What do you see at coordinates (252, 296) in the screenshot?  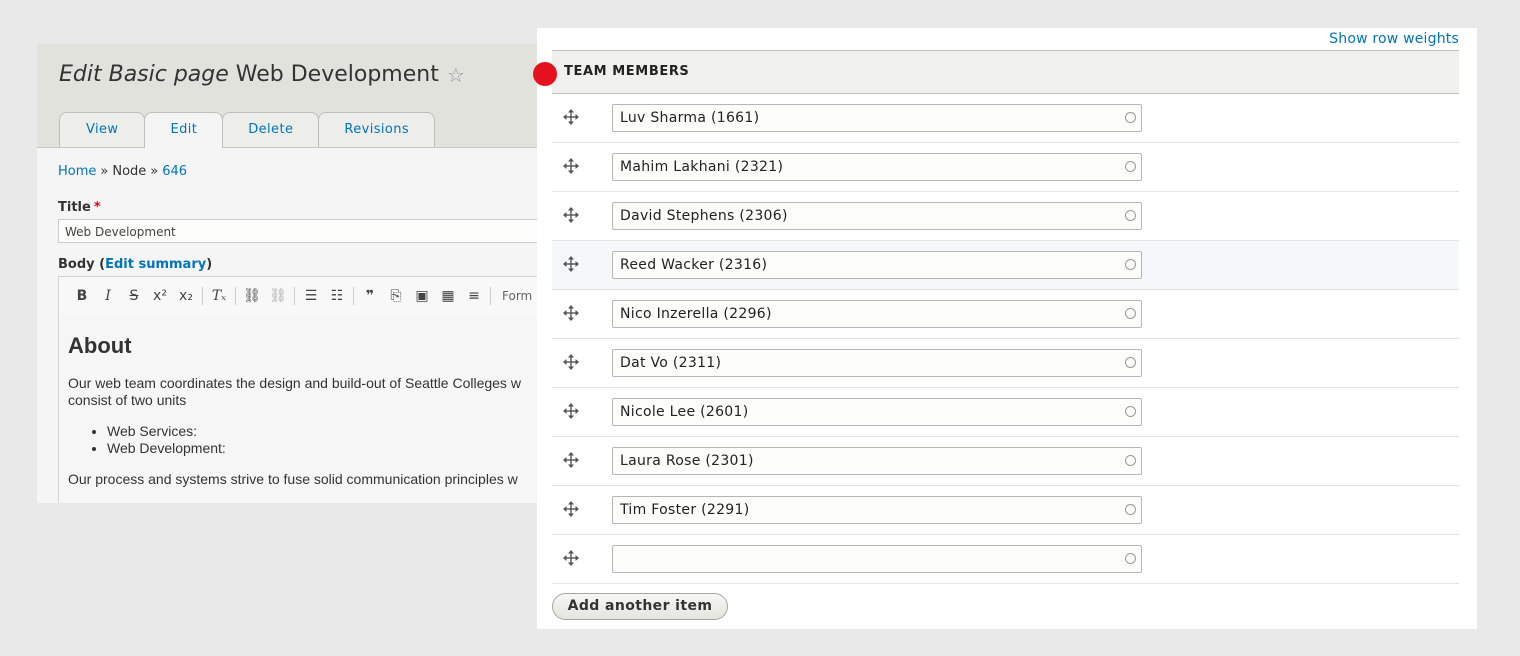 I see `link-icon: ⛓` at bounding box center [252, 296].